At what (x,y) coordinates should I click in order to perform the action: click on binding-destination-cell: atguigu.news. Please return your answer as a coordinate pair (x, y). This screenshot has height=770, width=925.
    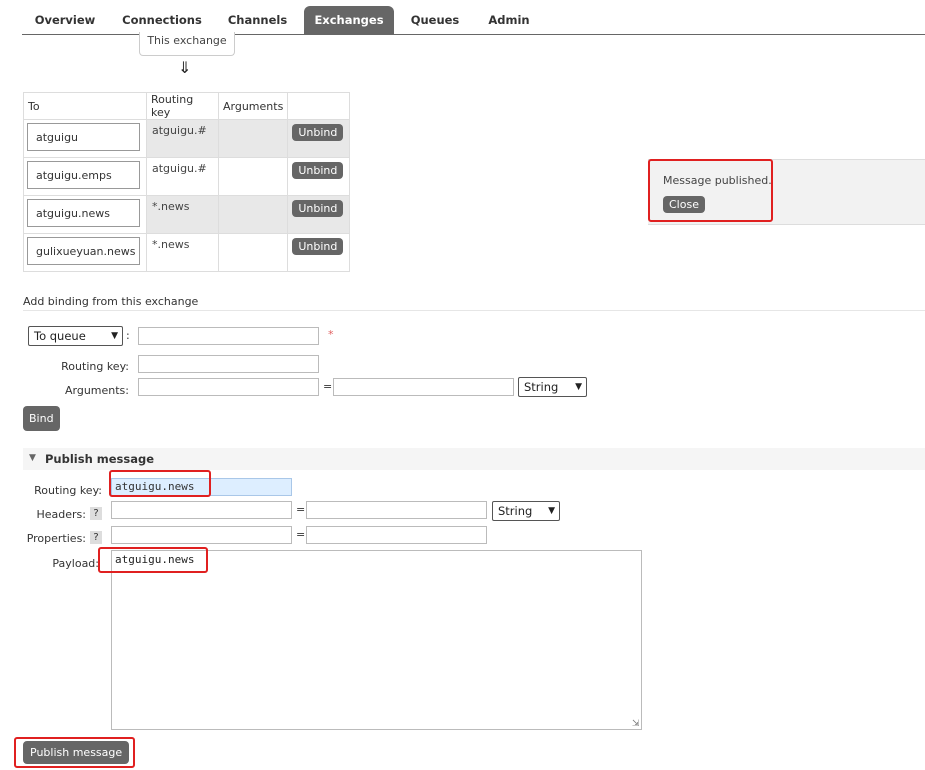
    Looking at the image, I should click on (85, 214).